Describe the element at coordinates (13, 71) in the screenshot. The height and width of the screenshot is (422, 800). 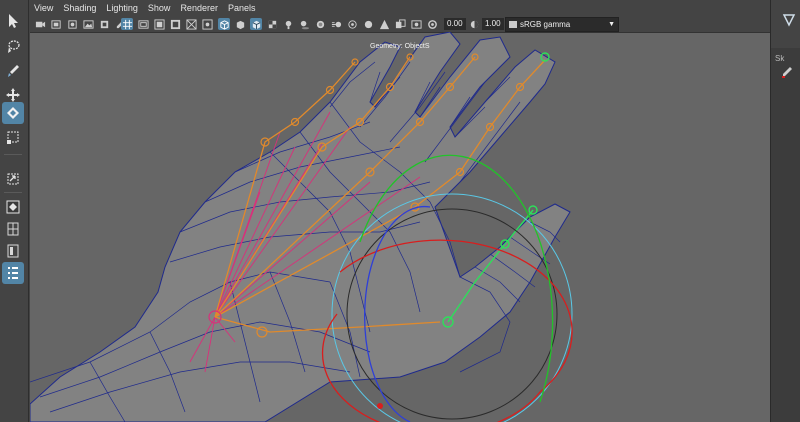
I see `paint-select-tool-icon` at that location.